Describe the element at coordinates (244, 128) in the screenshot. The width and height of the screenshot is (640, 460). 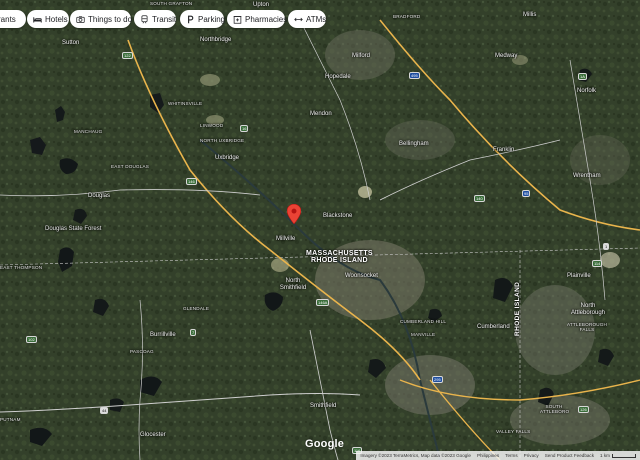
I see `route-shield: 16` at that location.